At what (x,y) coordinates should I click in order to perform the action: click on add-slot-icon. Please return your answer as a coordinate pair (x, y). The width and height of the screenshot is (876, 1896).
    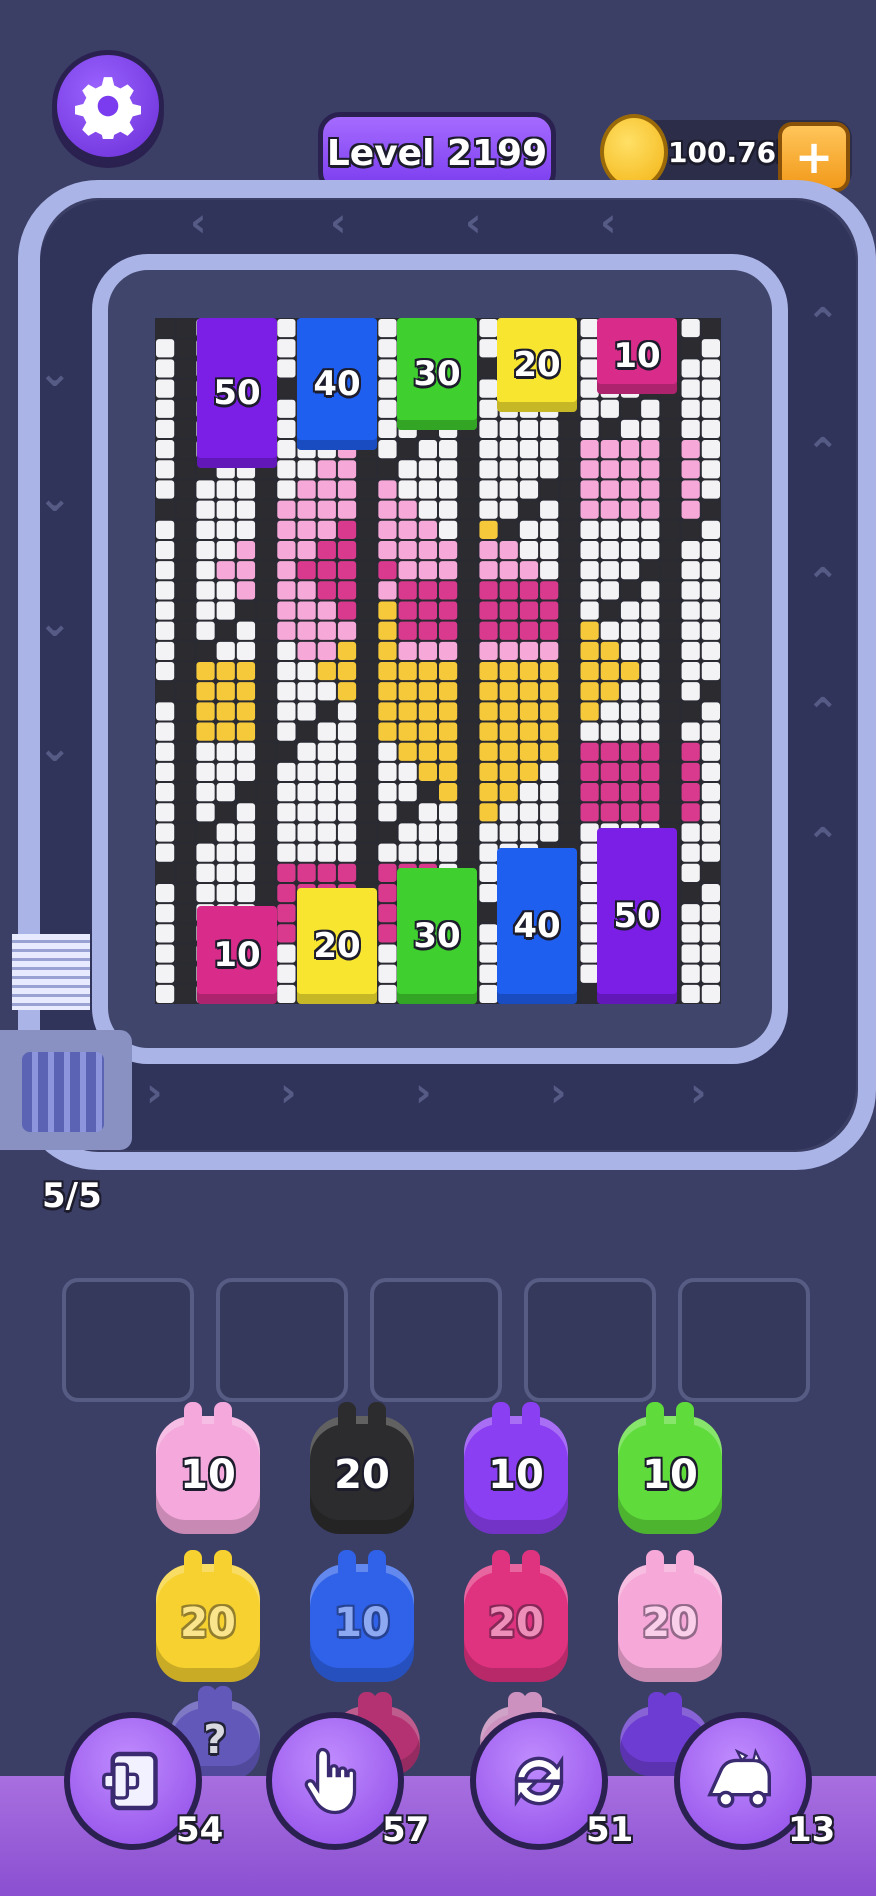
    Looking at the image, I should click on (130, 1781).